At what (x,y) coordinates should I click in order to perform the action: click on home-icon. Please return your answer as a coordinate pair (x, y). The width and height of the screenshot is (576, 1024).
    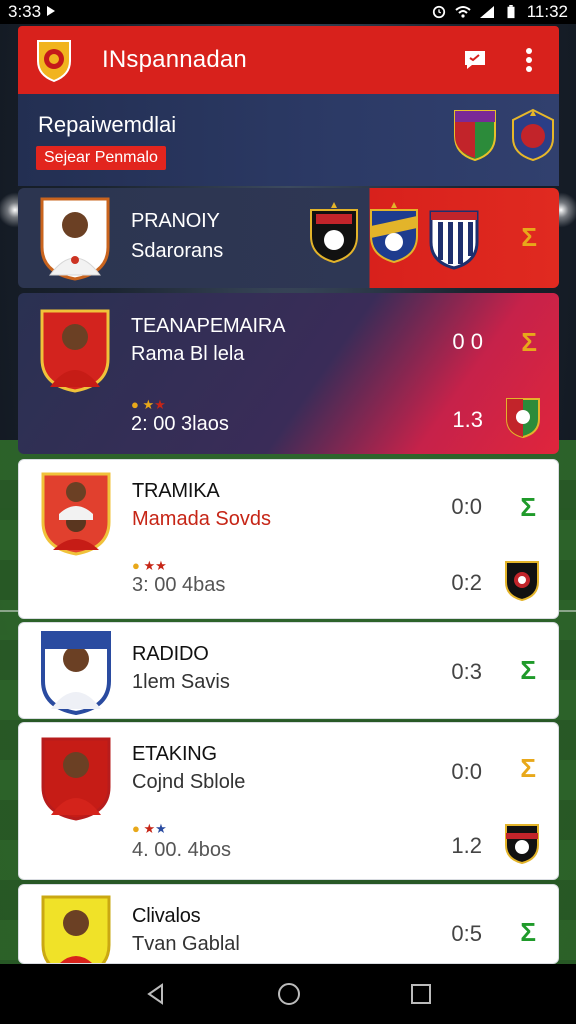
    Looking at the image, I should click on (289, 994).